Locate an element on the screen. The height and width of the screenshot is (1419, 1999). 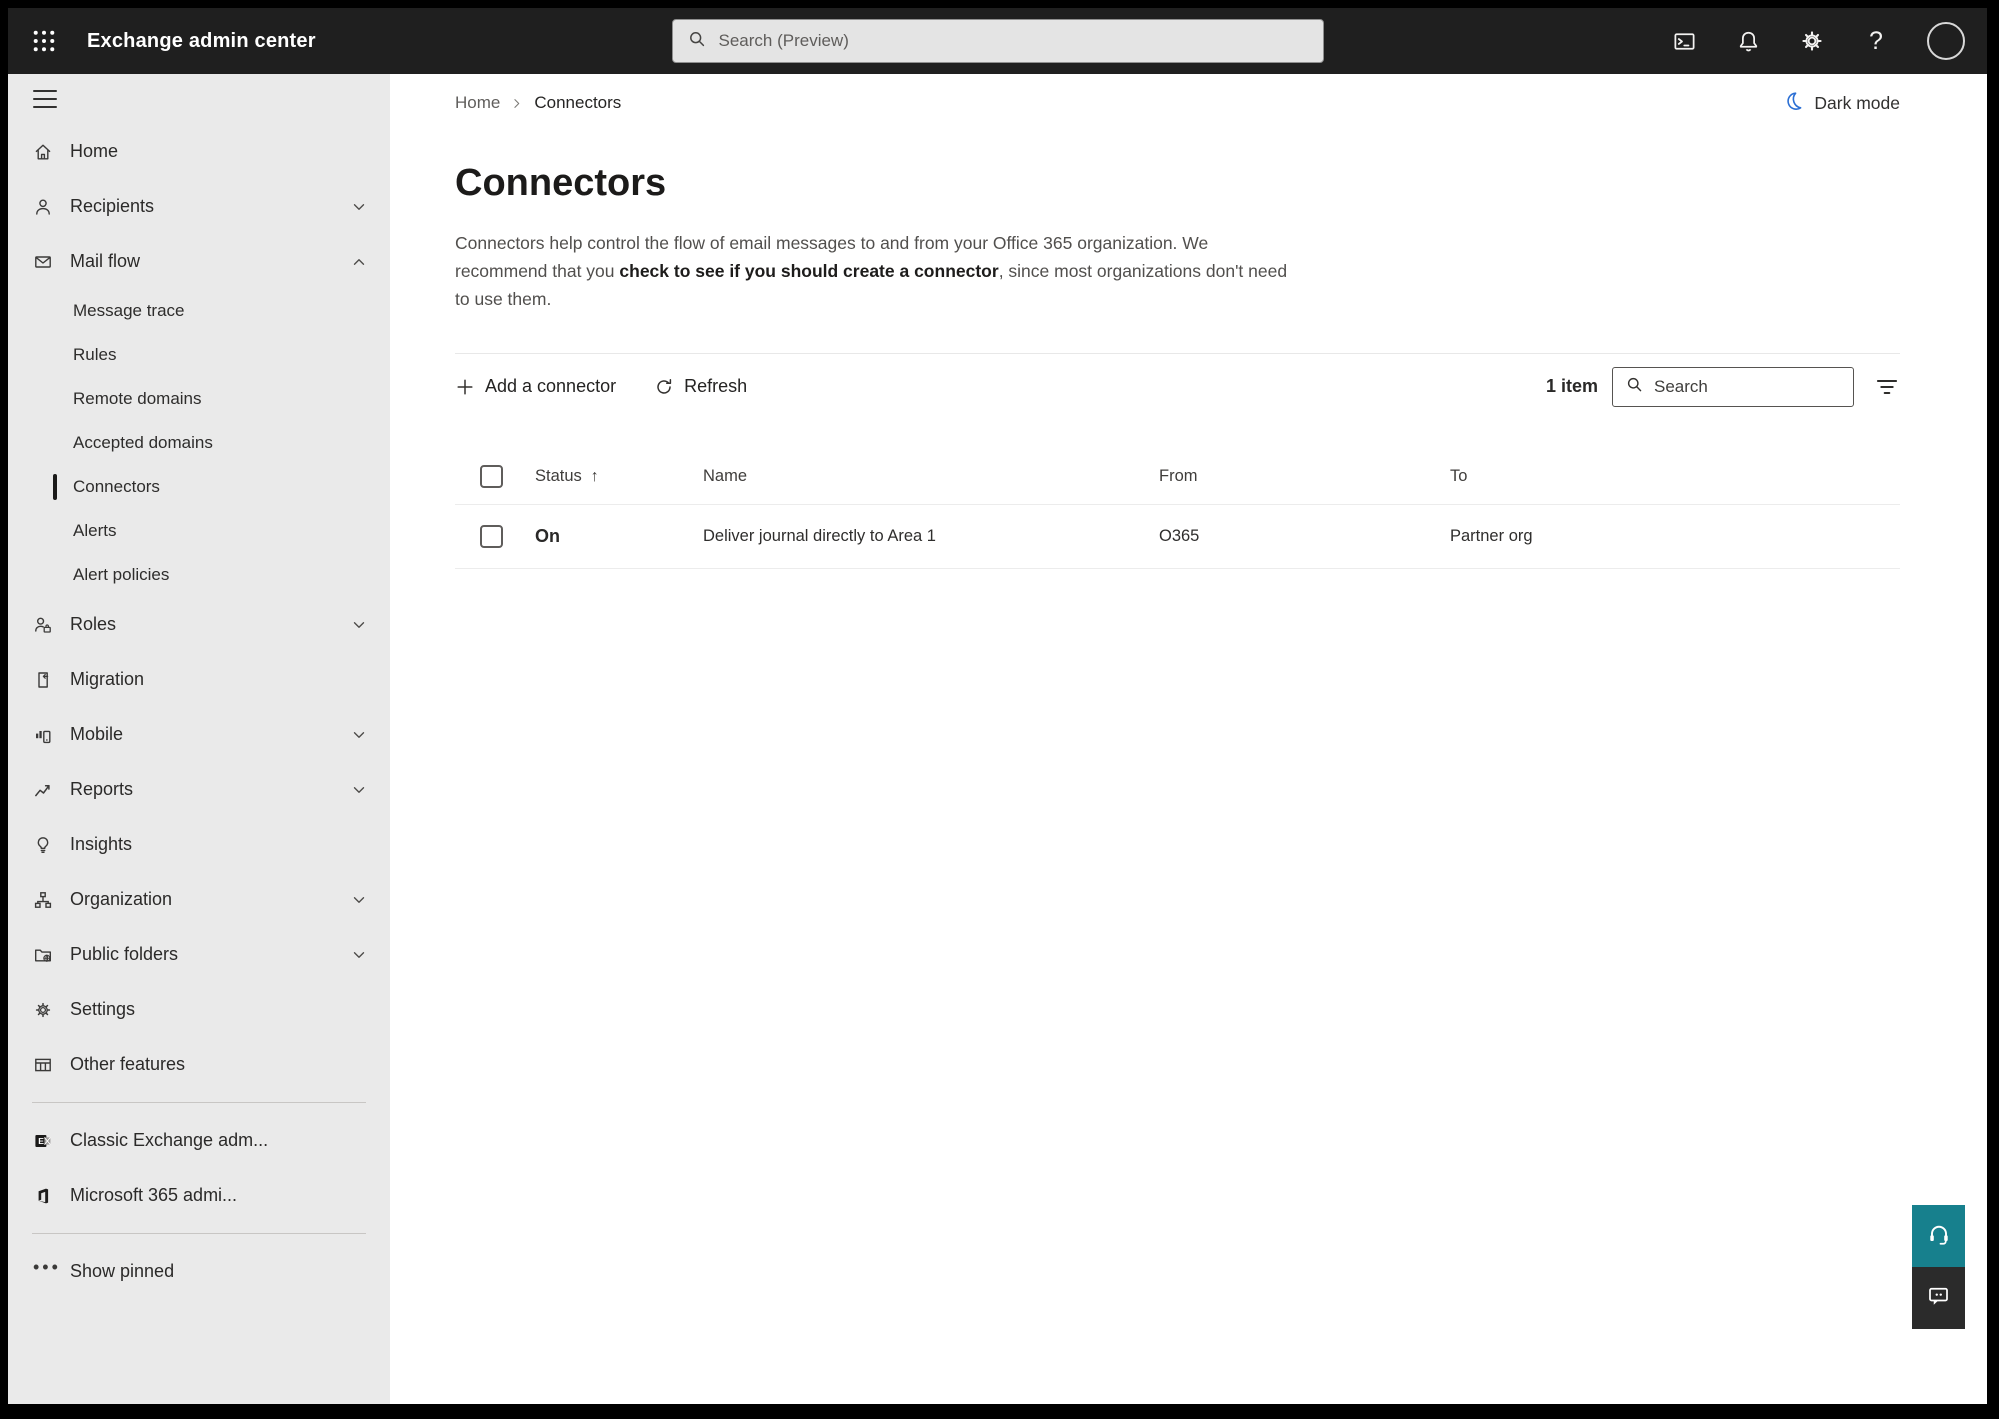
column-label: From is located at coordinates (1178, 476).